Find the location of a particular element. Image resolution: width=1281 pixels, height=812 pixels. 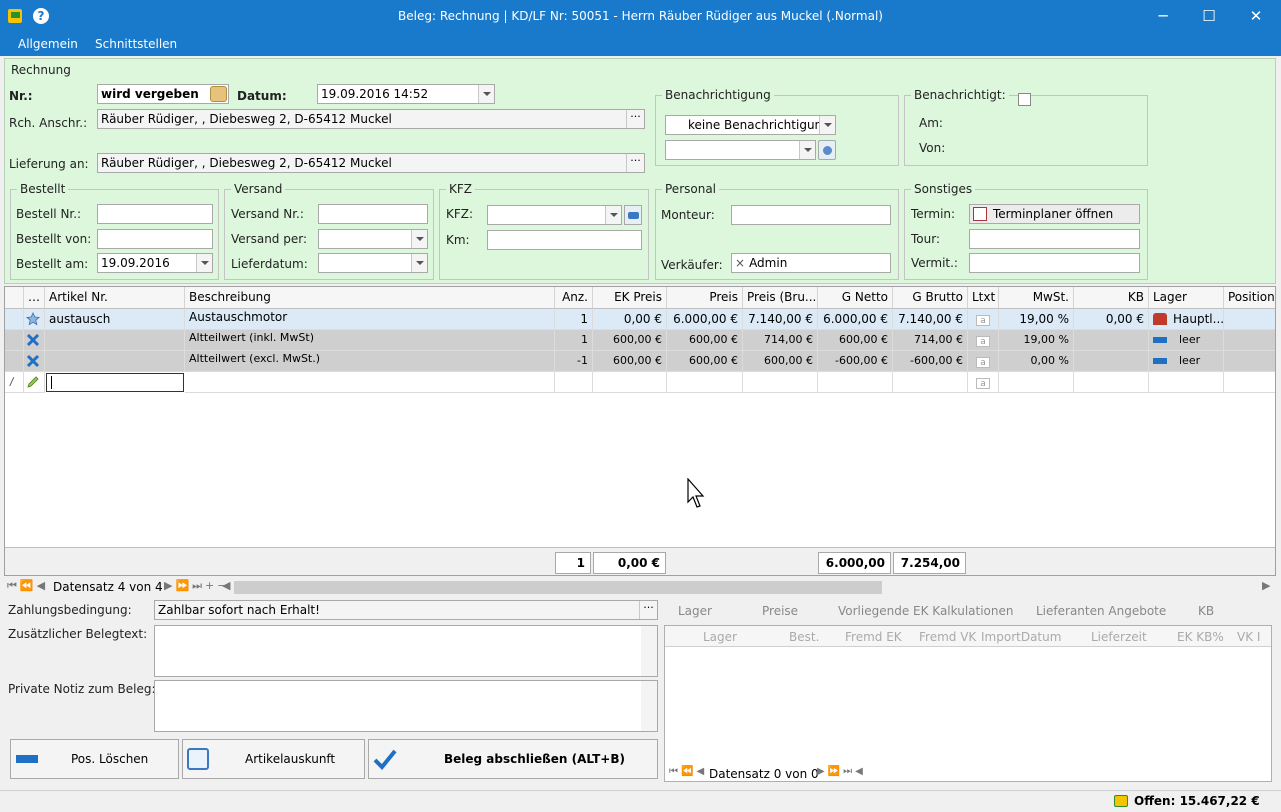

col-header-ltxt: Ltxt is located at coordinates (983, 298).